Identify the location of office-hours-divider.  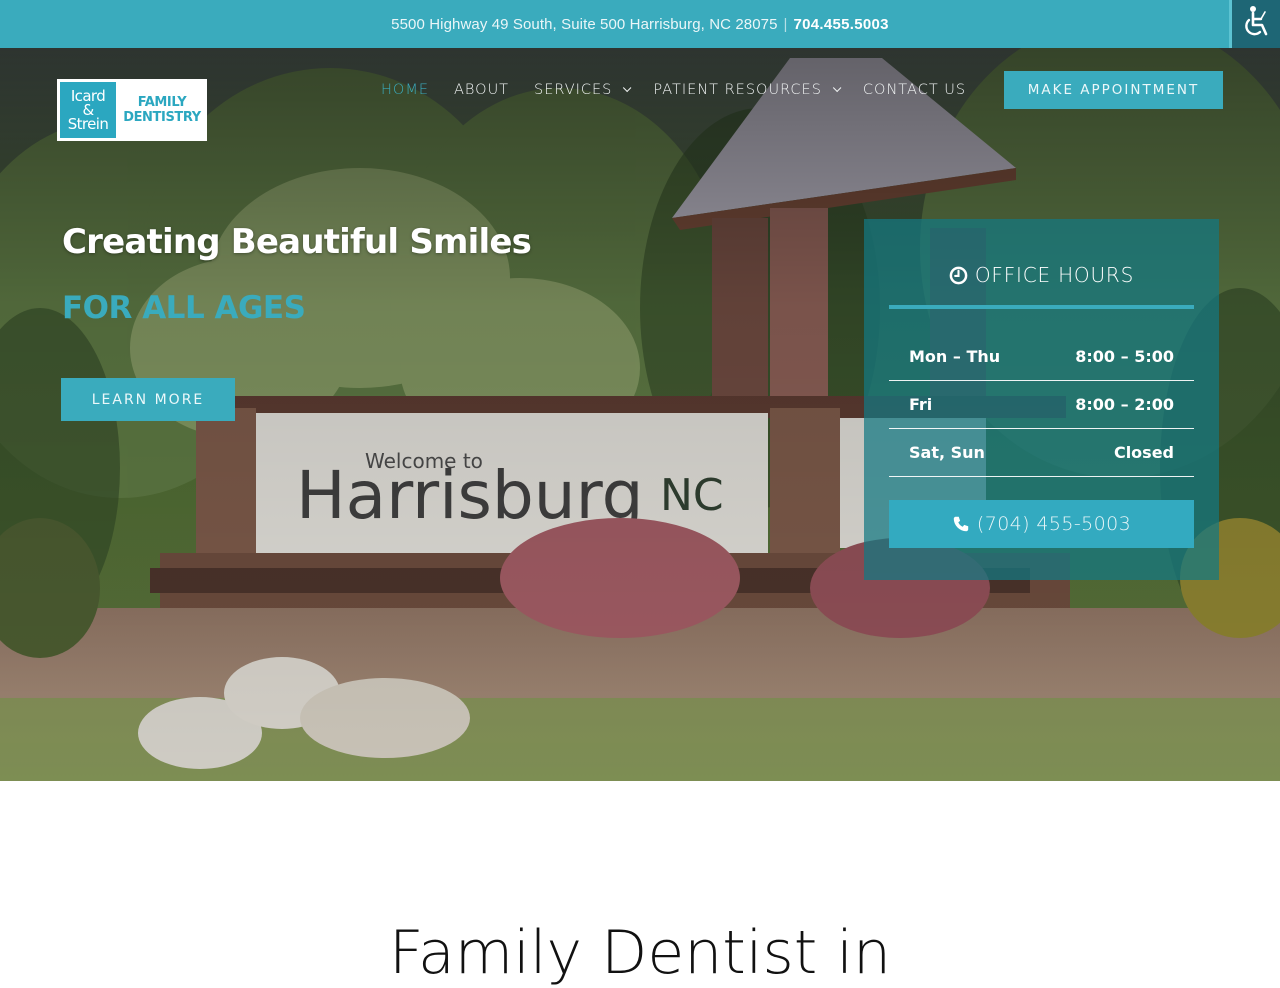
(1041, 307).